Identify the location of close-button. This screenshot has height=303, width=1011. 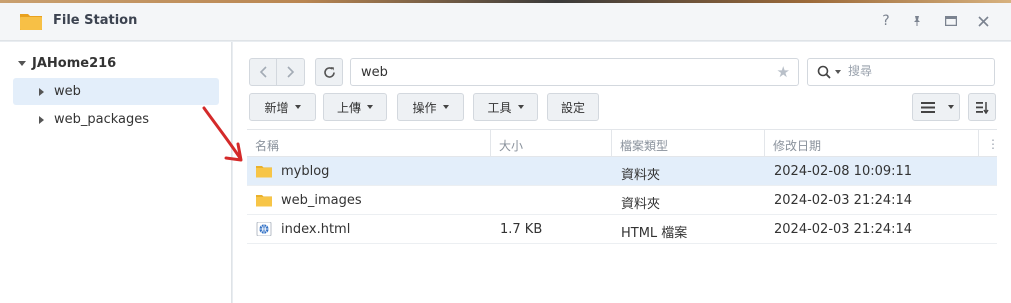
(983, 21).